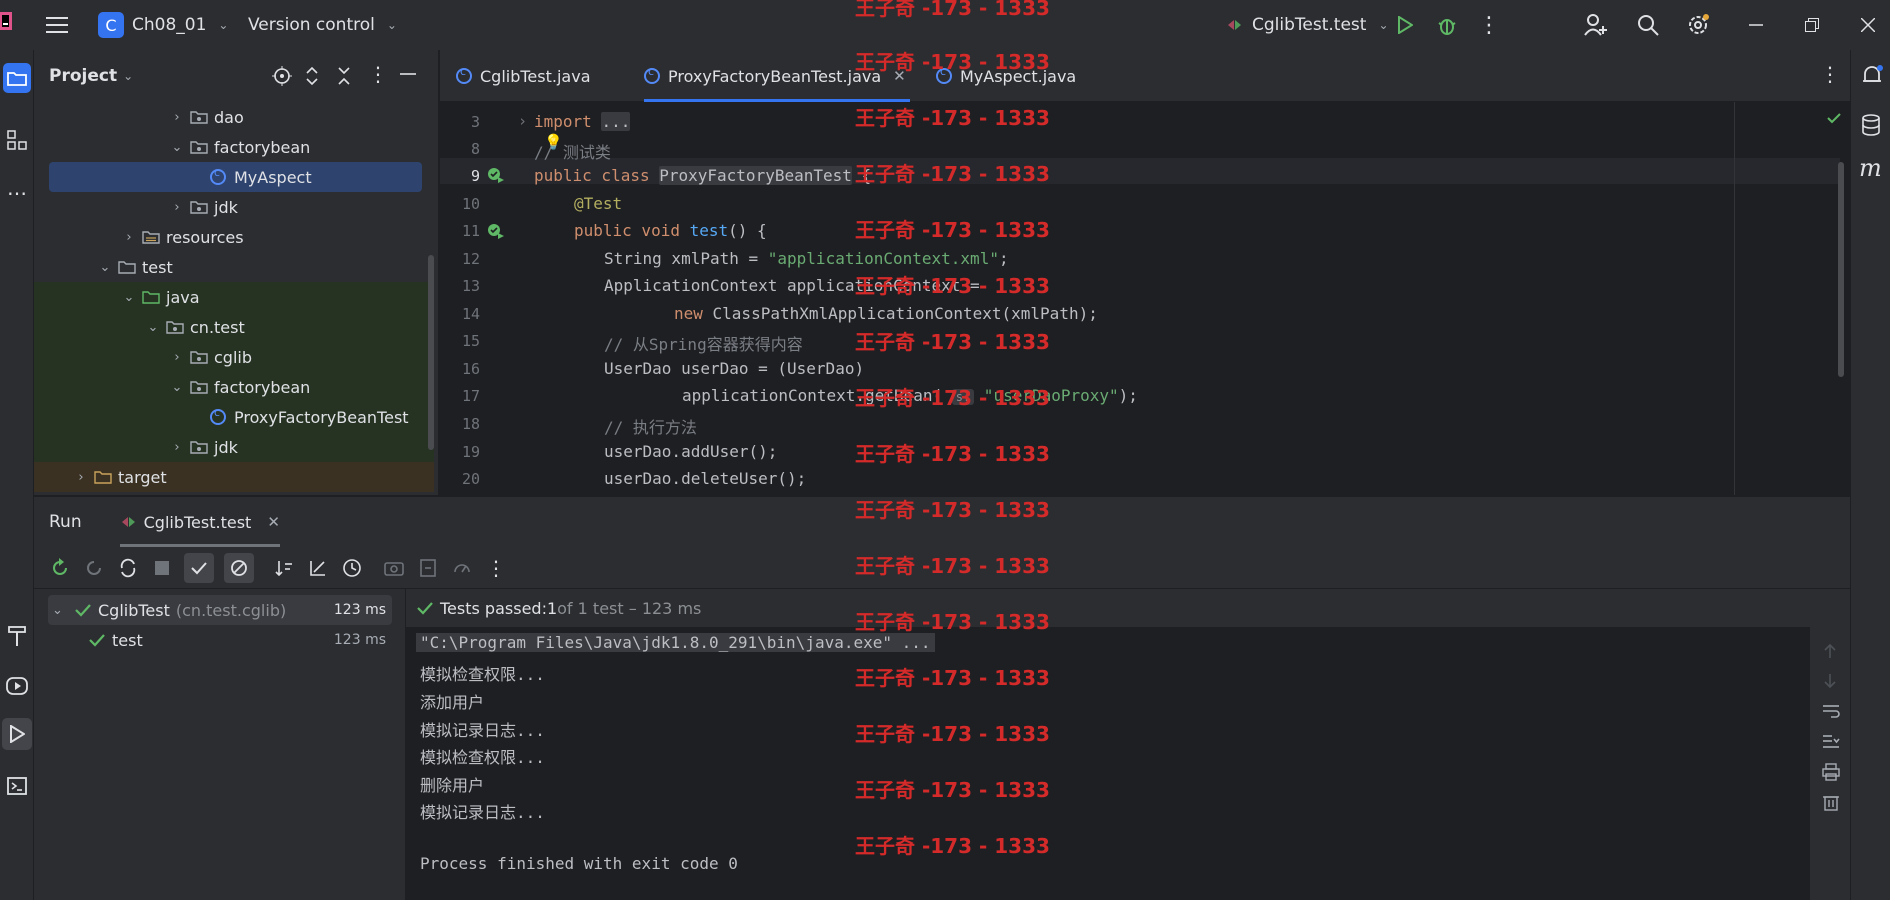  Describe the element at coordinates (1830, 683) in the screenshot. I see `down-arrow-icon` at that location.